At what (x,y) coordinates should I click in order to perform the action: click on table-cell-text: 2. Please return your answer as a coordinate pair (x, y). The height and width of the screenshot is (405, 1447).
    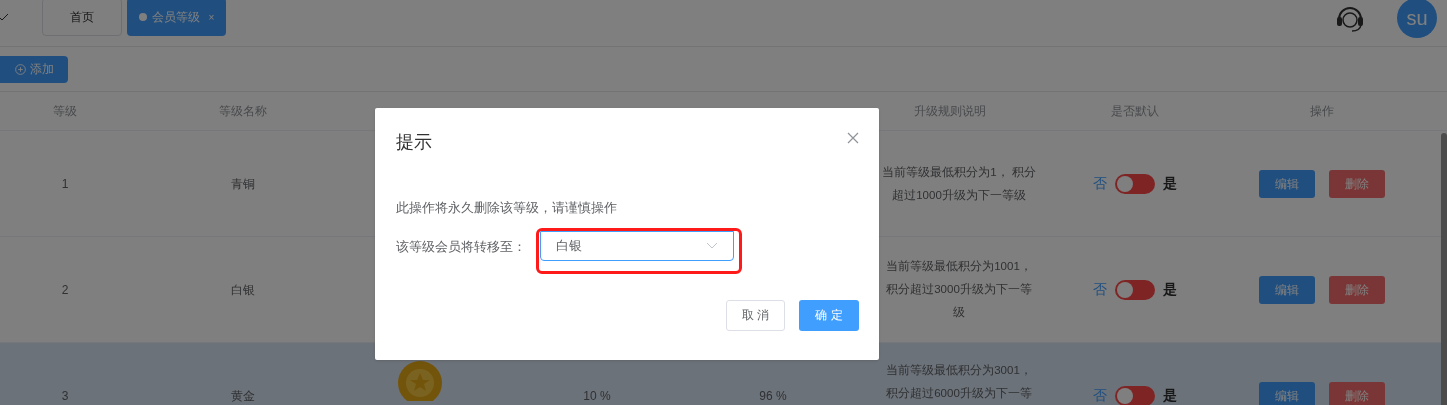
    Looking at the image, I should click on (65, 290).